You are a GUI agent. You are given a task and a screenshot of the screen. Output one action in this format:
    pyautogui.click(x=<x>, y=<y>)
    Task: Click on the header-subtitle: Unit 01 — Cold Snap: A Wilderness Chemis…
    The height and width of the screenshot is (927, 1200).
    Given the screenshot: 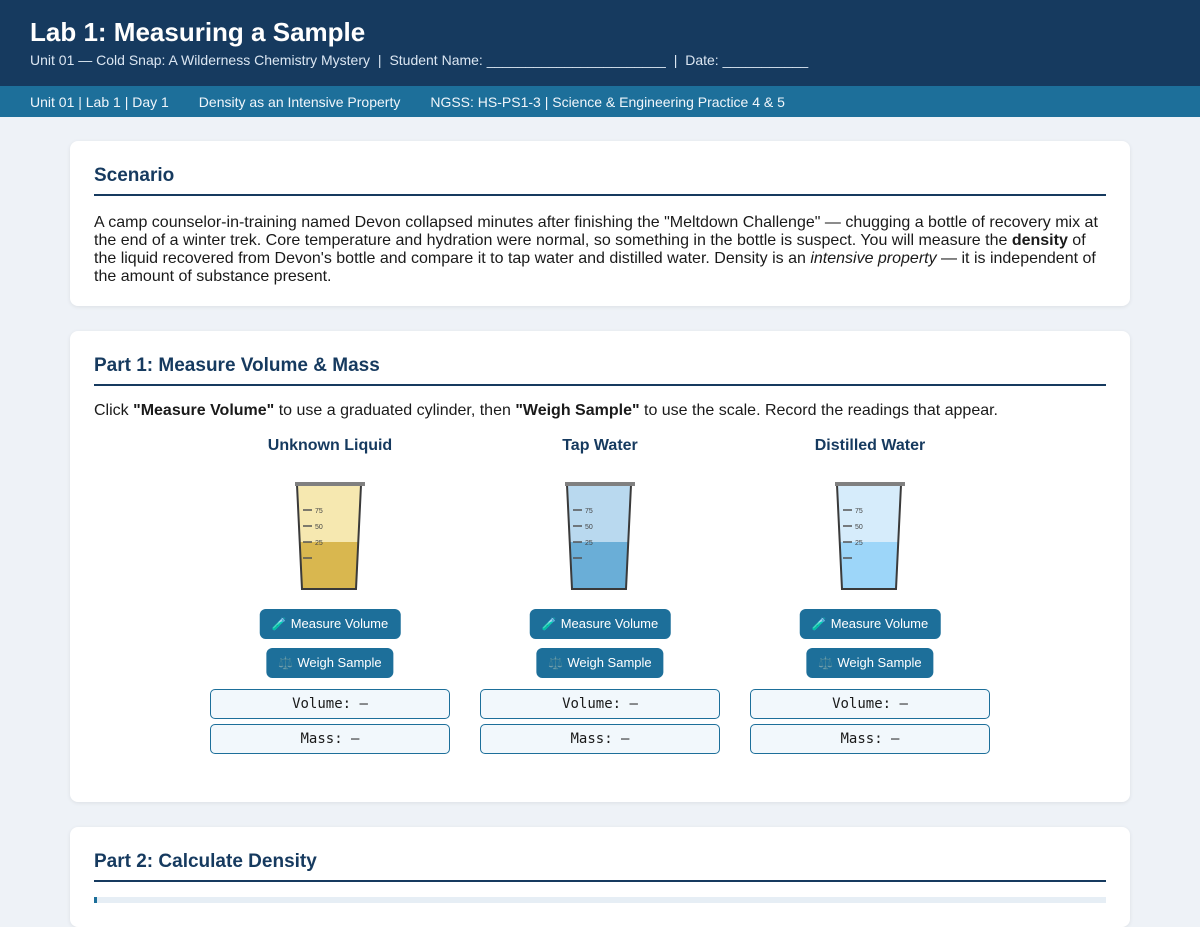 What is the action you would take?
    pyautogui.click(x=600, y=60)
    